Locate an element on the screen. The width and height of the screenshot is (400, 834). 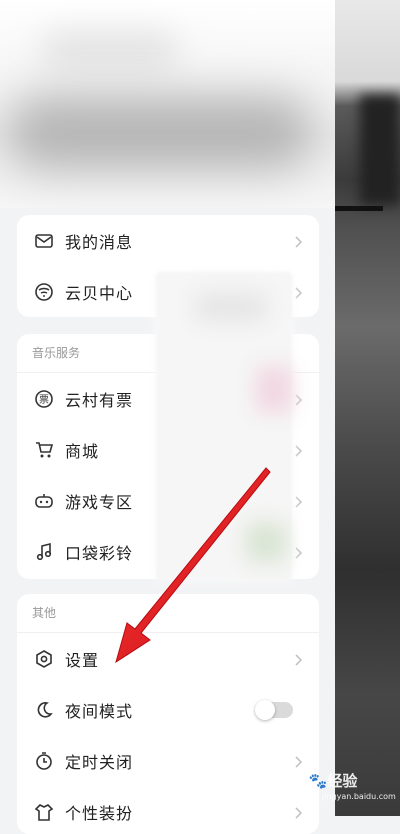
watermark-brand-2: Bai is located at coordinates (295, 781).